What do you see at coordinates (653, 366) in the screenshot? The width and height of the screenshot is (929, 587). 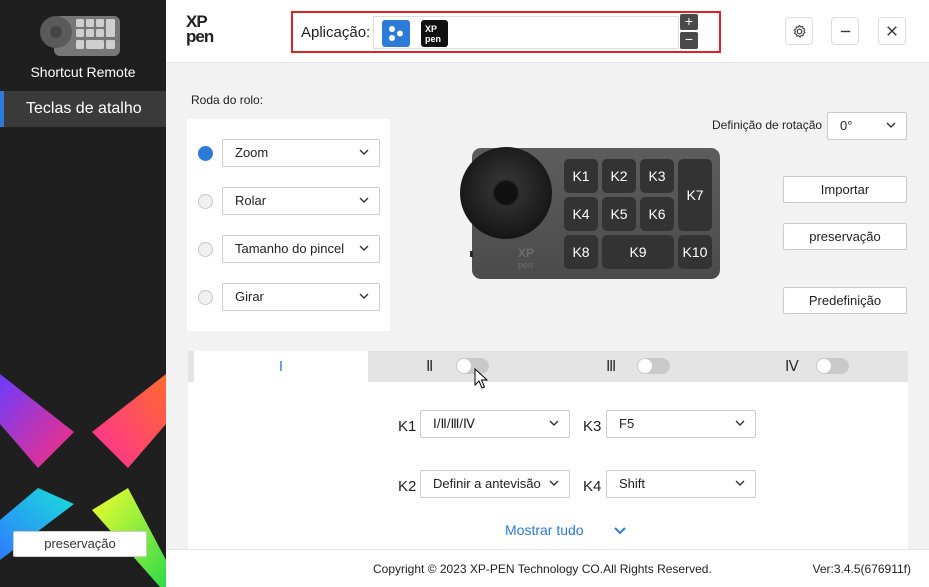 I see `tab-iii-toggle` at bounding box center [653, 366].